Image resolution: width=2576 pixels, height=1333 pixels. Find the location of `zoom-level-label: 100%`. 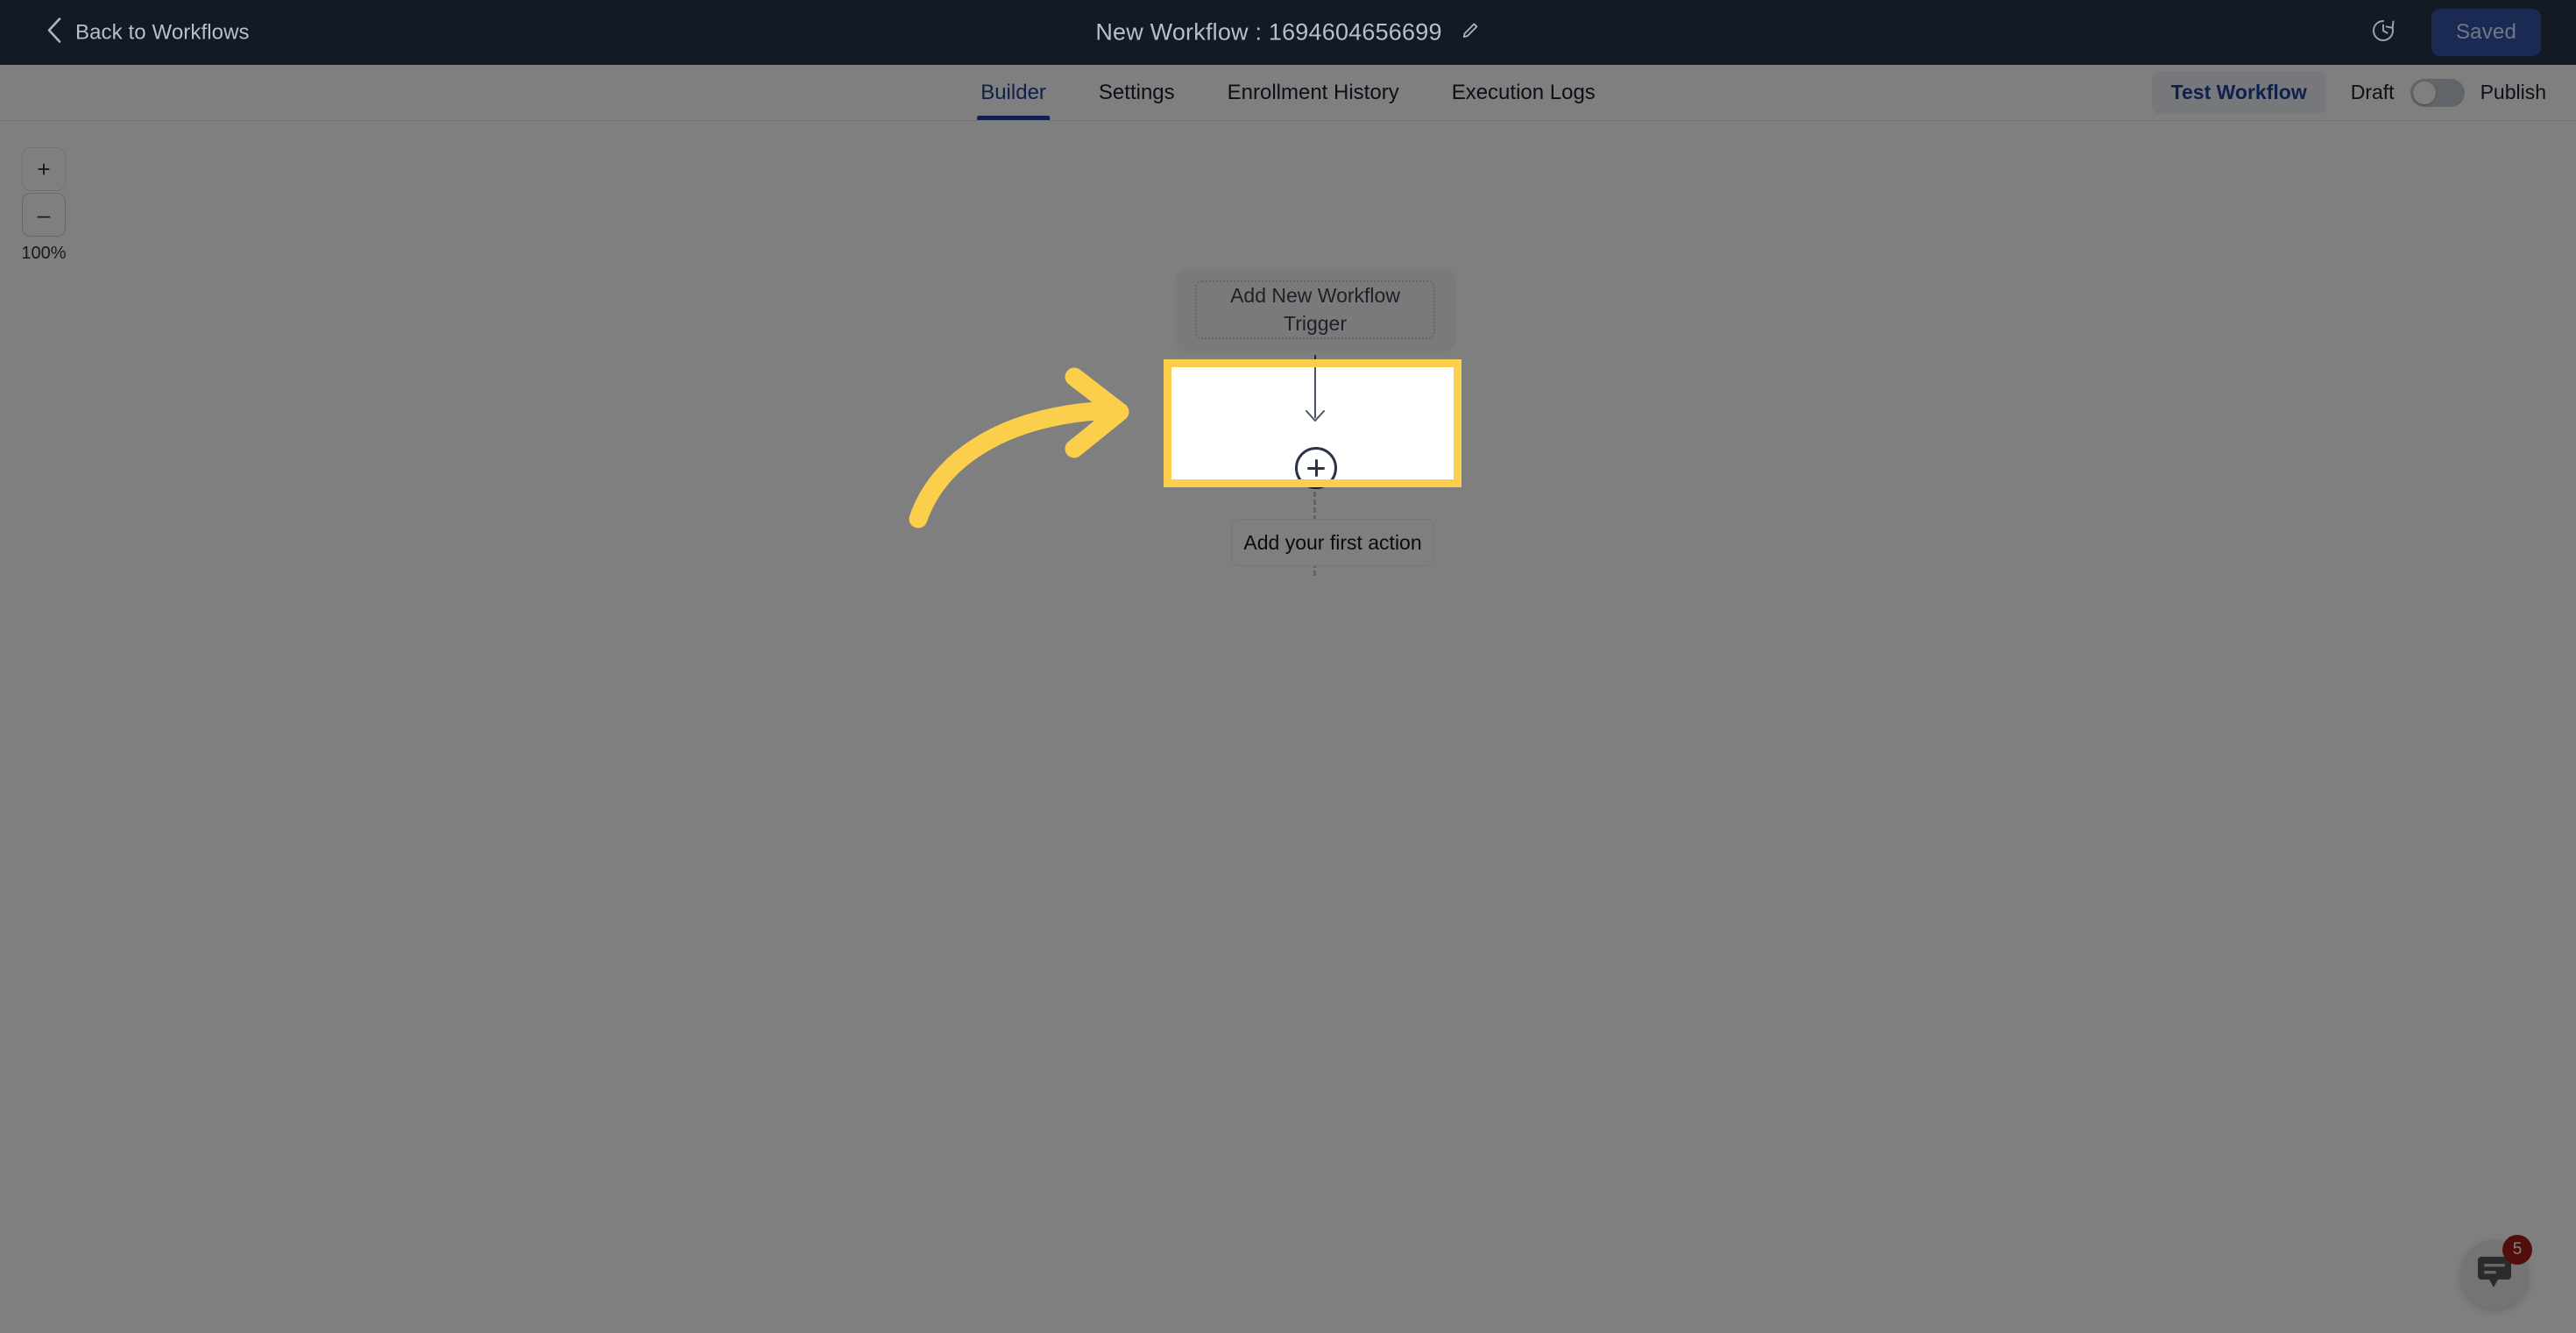

zoom-level-label: 100% is located at coordinates (44, 253).